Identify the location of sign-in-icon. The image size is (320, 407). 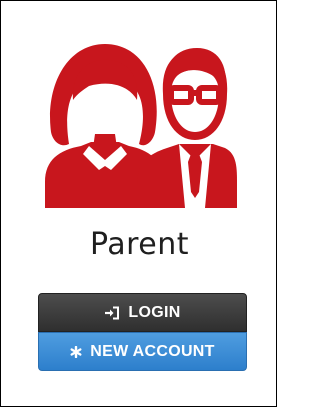
(112, 313).